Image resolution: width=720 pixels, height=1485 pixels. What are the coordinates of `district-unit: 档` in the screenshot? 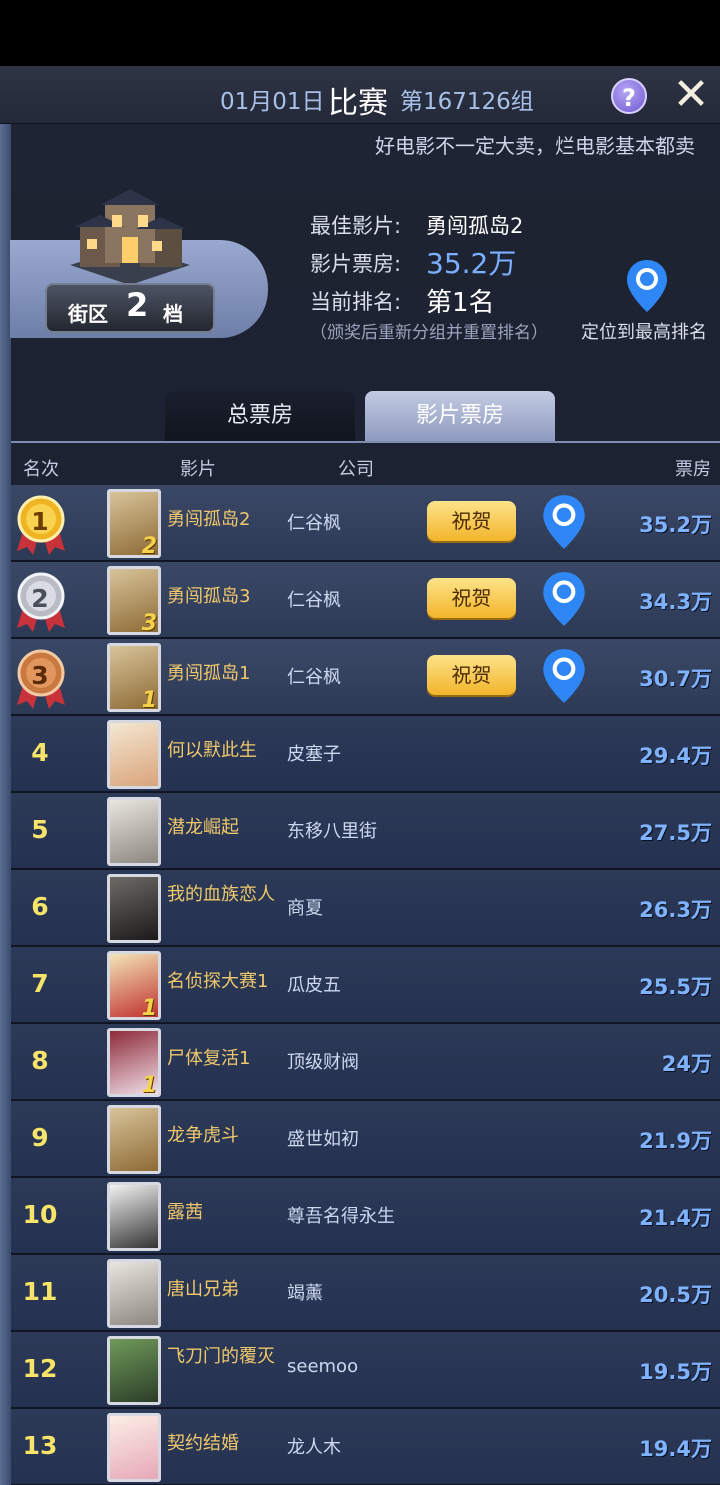 It's located at (173, 314).